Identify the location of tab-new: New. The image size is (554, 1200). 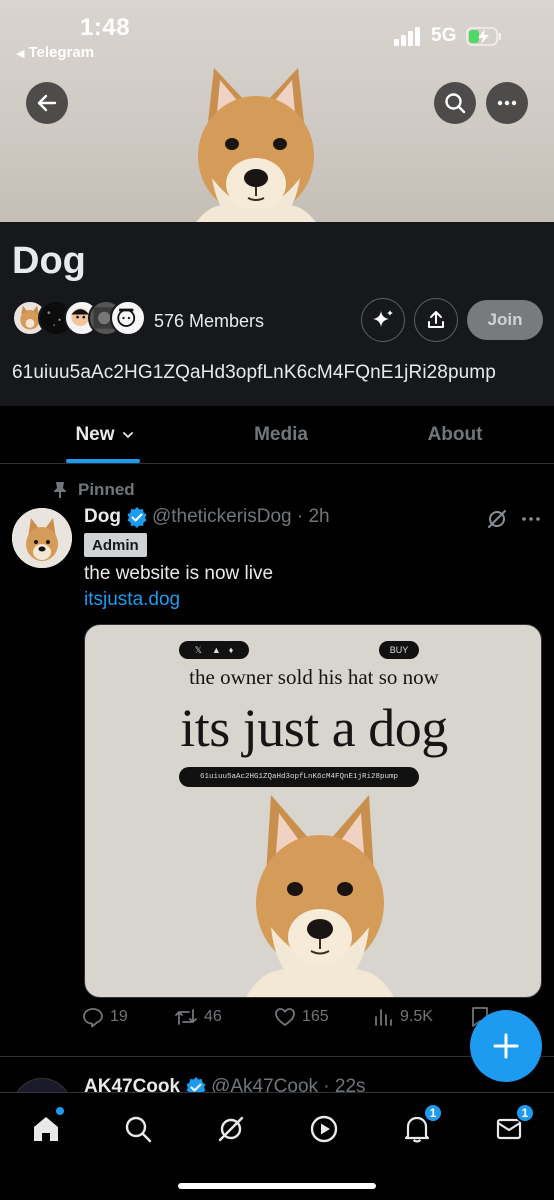
(105, 435).